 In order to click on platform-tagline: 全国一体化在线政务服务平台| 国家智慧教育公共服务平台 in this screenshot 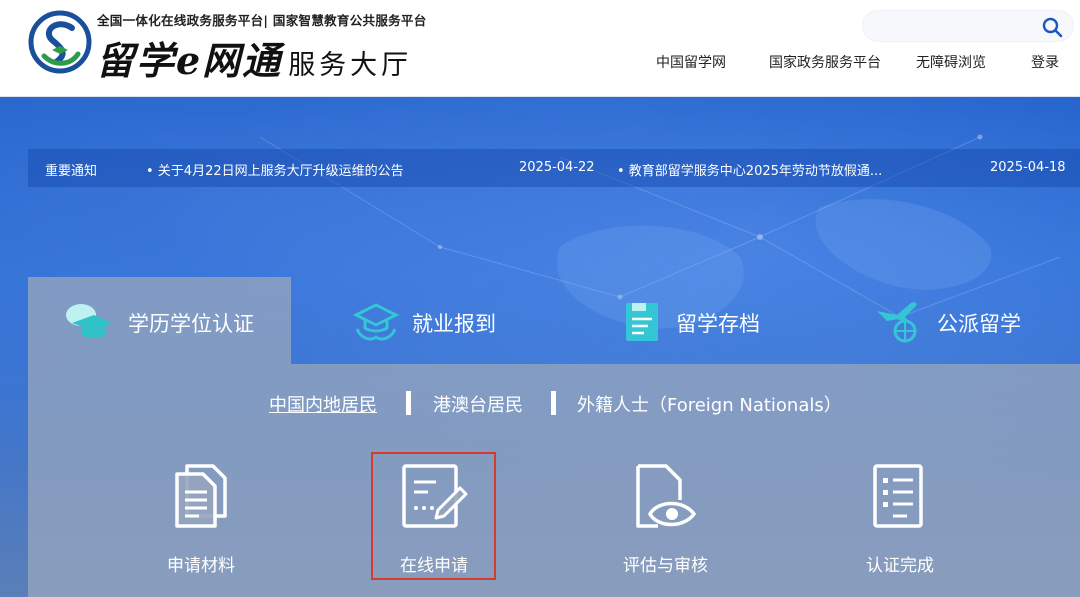, I will do `click(262, 20)`.